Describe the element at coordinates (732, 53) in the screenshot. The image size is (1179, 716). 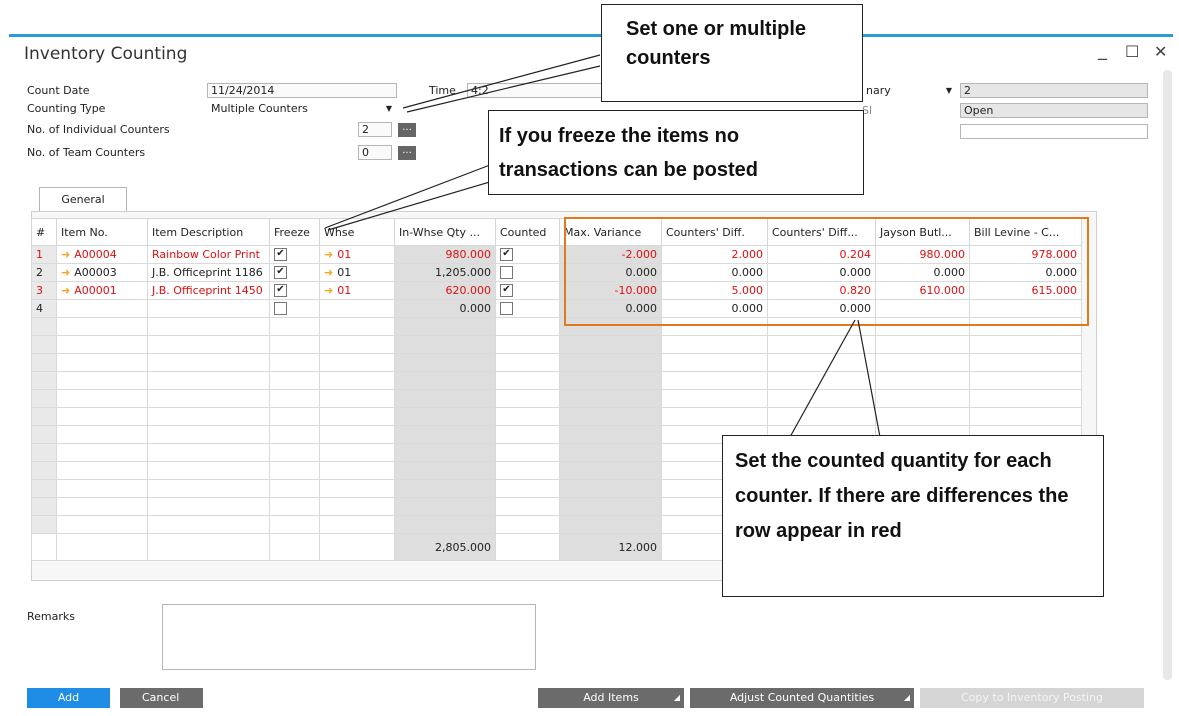
I see `callout-counters: Set one or multiple counters` at that location.